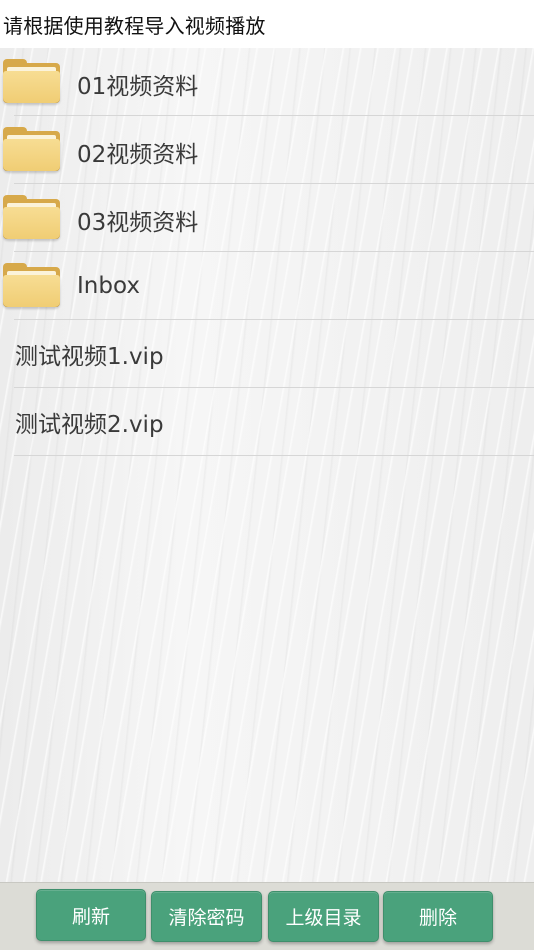 The height and width of the screenshot is (950, 534). What do you see at coordinates (267, 422) in the screenshot?
I see `list-item-file-2: 测试视频2.vip` at bounding box center [267, 422].